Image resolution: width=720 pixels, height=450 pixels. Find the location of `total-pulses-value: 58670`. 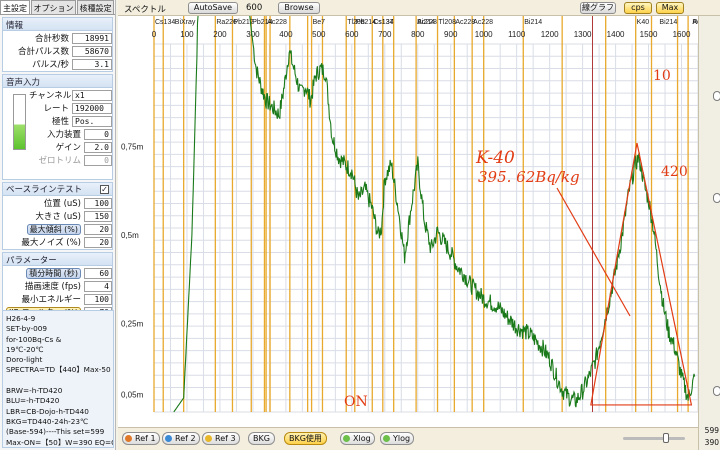

total-pulses-value: 58670 is located at coordinates (92, 51).